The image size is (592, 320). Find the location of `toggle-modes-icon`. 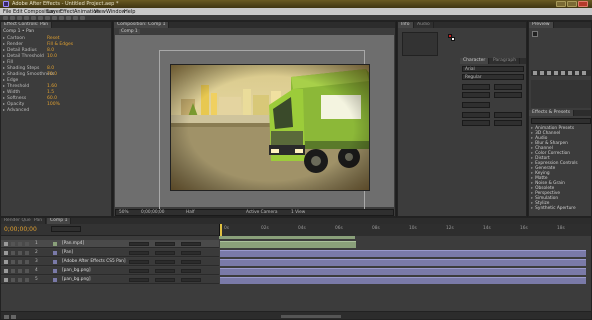

toggle-modes-icon is located at coordinates (13, 317).